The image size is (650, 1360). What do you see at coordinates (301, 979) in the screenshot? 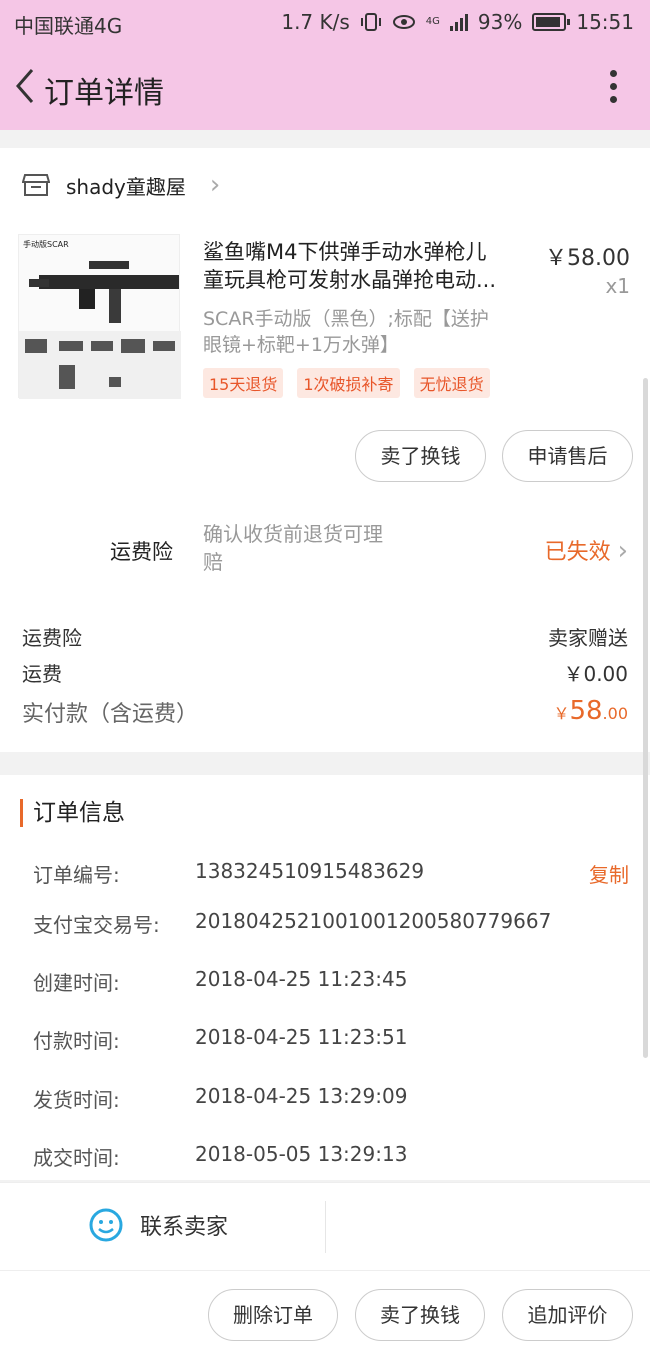
I see `info-value: 2018-04-25 11:23:45` at bounding box center [301, 979].